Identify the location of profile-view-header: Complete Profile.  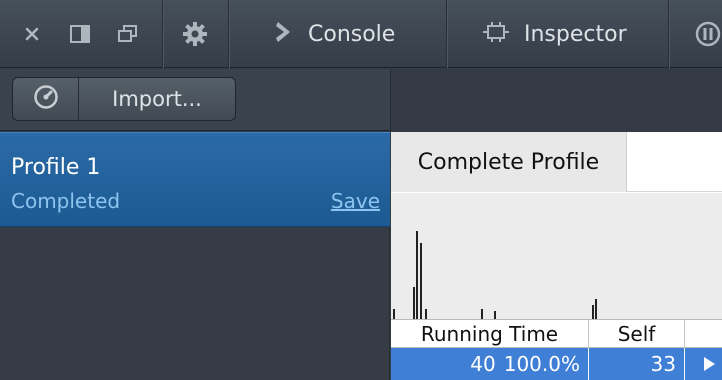
(556, 162).